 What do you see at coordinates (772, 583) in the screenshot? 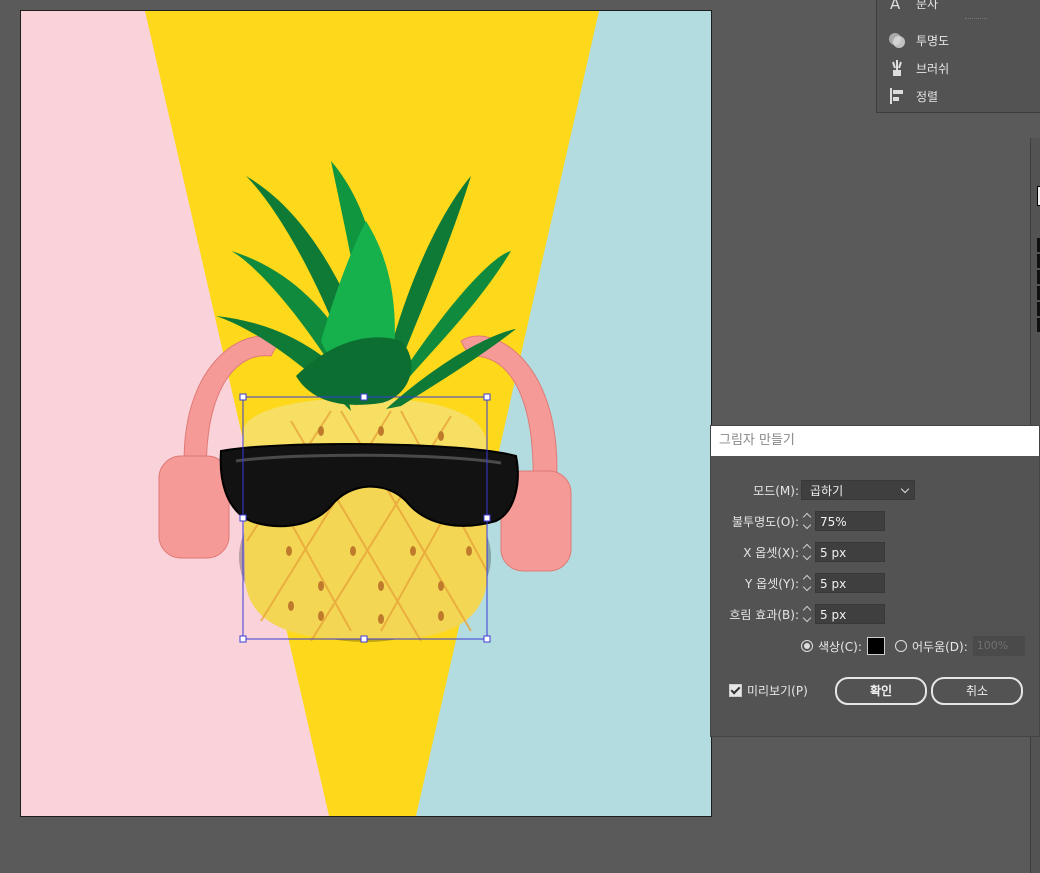
I see `y-offset-label: Y 옵셋(Y):` at bounding box center [772, 583].